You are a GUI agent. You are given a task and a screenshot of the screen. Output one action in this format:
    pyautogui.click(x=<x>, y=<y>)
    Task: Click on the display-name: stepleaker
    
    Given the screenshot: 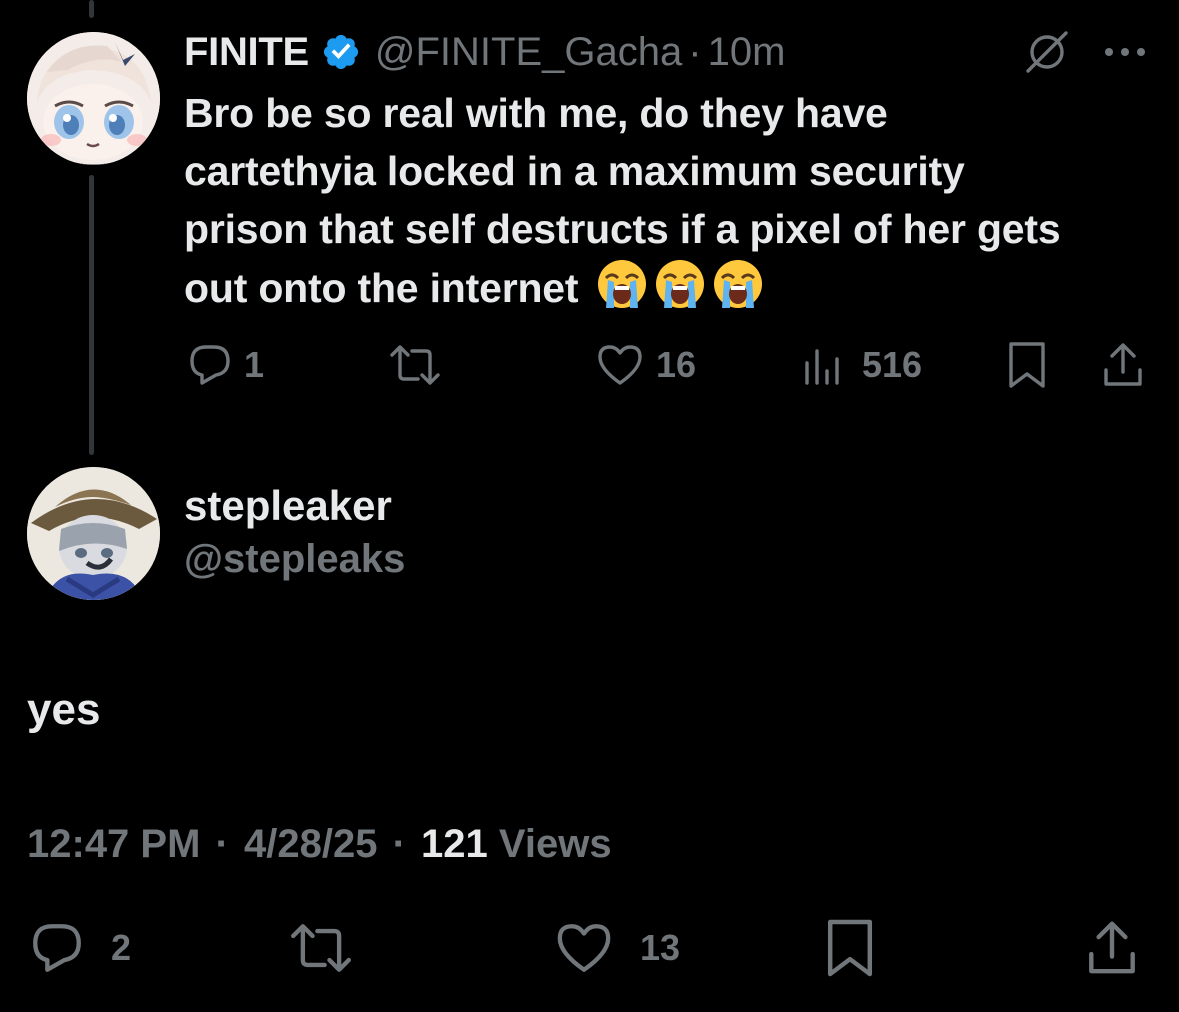 What is the action you would take?
    pyautogui.click(x=288, y=506)
    